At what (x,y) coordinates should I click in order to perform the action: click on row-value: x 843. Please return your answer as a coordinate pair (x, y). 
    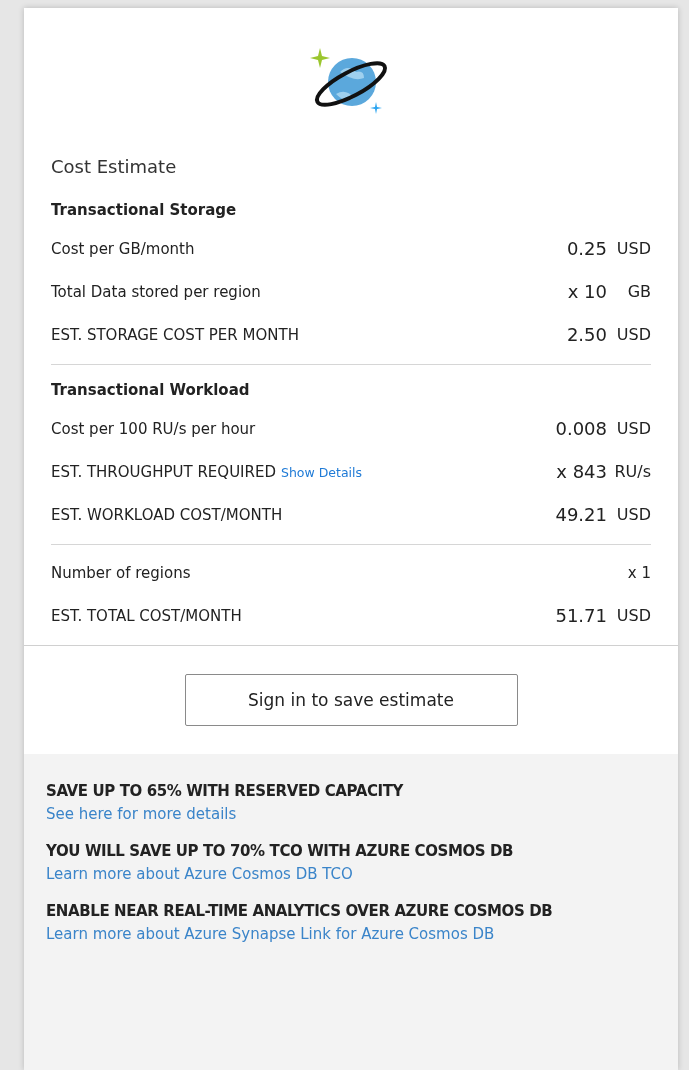
    Looking at the image, I should click on (581, 471).